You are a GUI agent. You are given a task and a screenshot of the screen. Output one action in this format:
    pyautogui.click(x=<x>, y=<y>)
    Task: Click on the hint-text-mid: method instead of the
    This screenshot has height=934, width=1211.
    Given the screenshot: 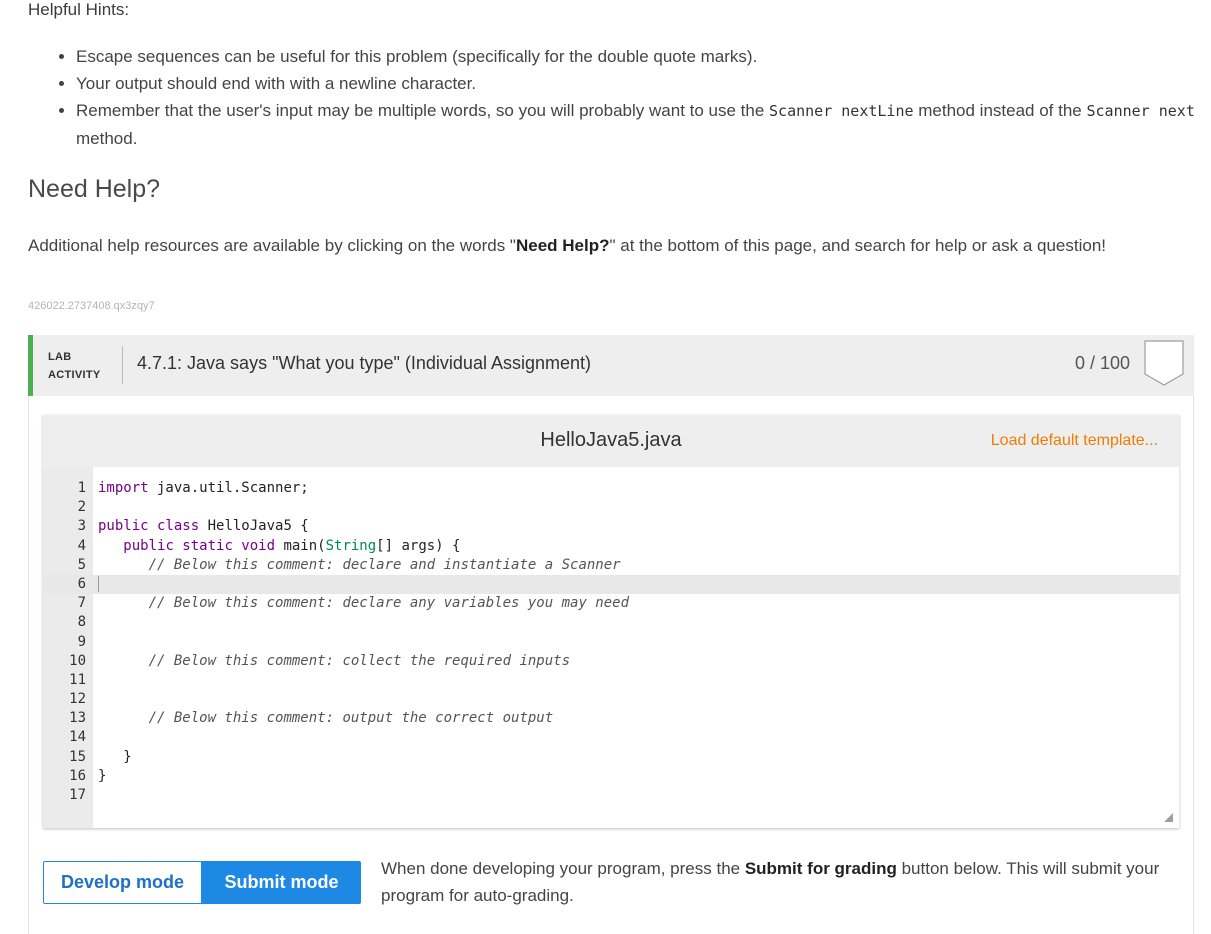 What is the action you would take?
    pyautogui.click(x=1000, y=110)
    